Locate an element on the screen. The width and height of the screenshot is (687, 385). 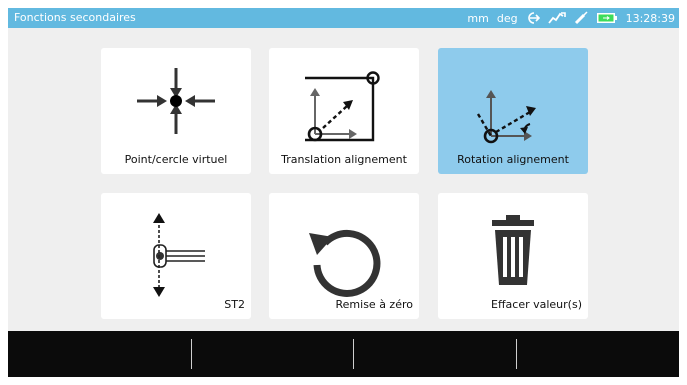
tile-label: ST2 is located at coordinates (234, 304).